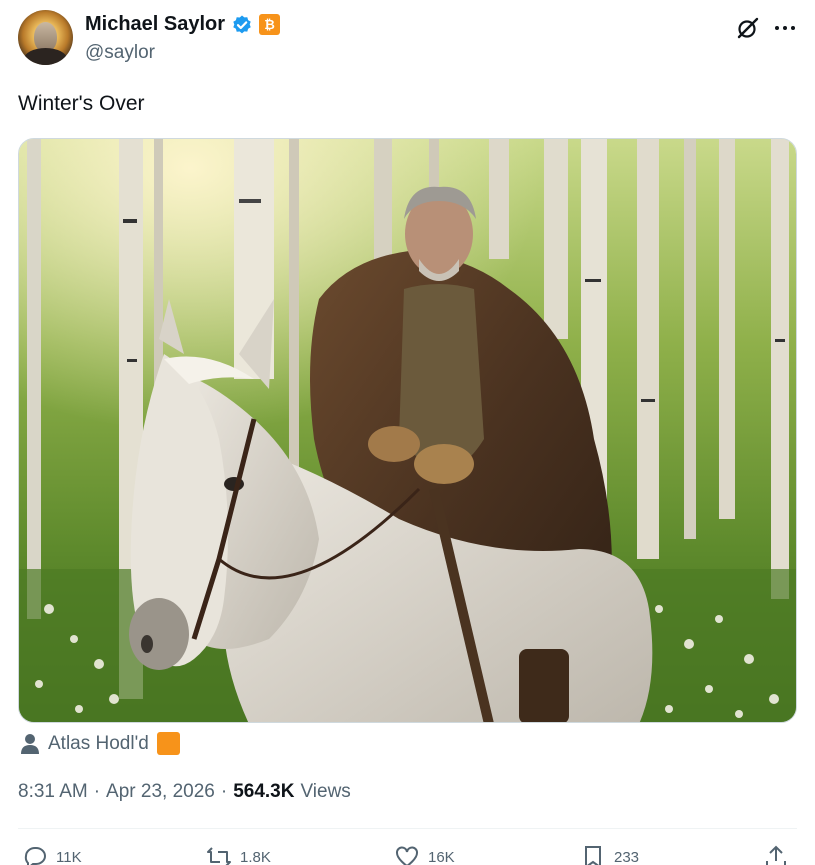 This screenshot has width=815, height=865. Describe the element at coordinates (441, 856) in the screenshot. I see `like-count: 16K` at that location.